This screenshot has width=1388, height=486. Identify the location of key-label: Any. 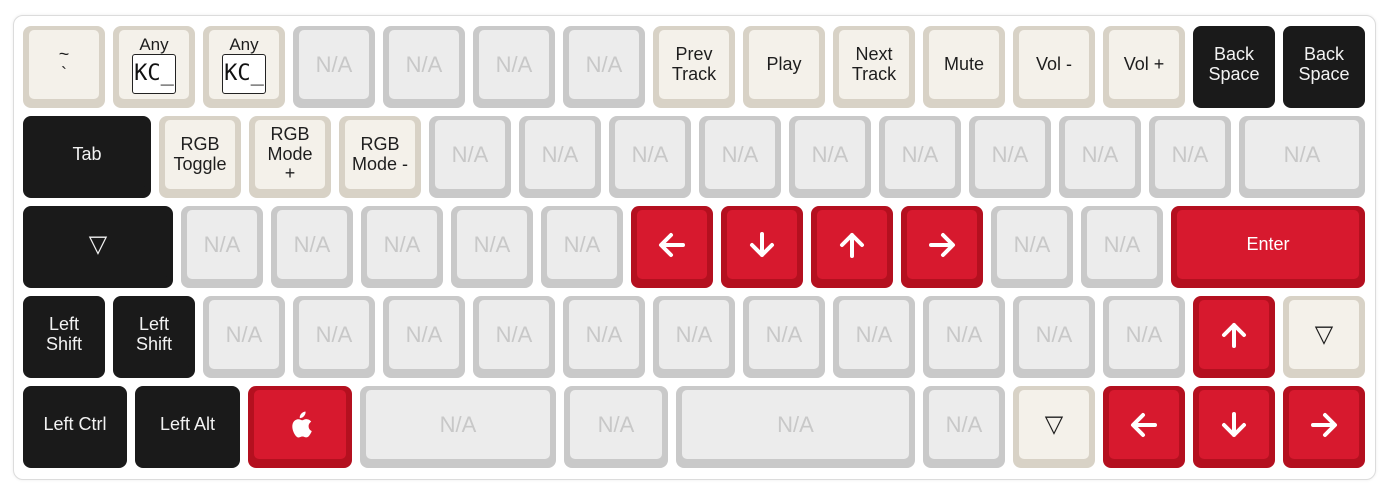
(244, 44).